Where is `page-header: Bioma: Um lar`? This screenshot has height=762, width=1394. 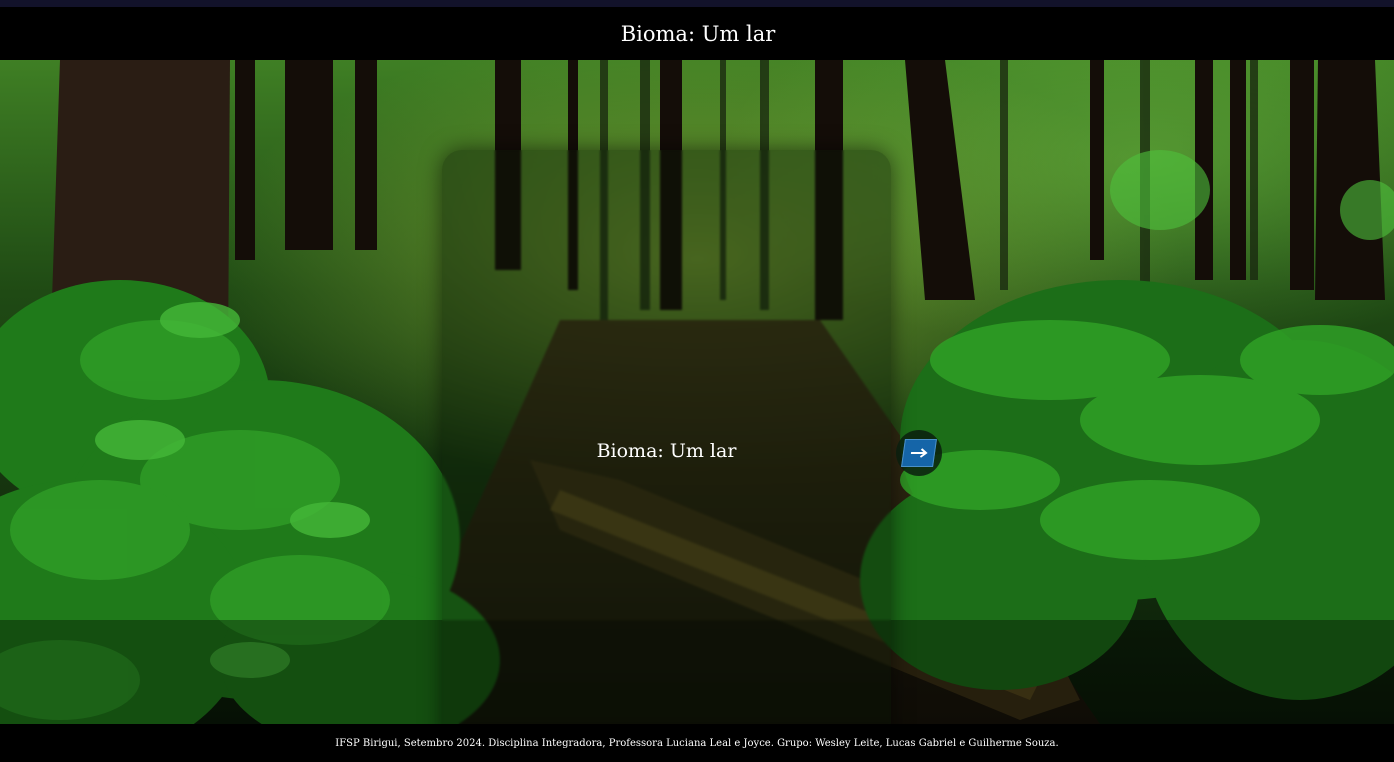 page-header: Bioma: Um lar is located at coordinates (697, 33).